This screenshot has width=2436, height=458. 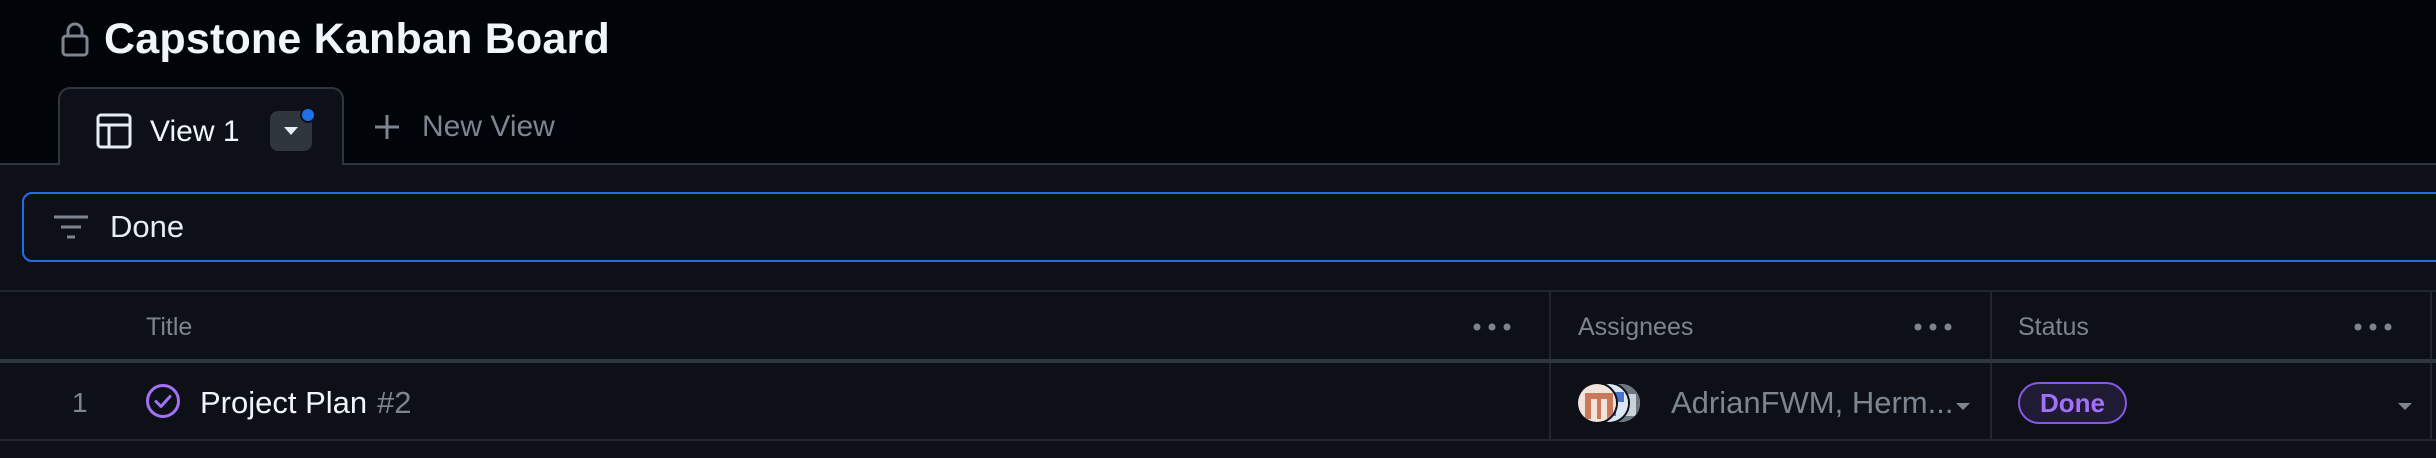 I want to click on row-index: 1, so click(x=80, y=402).